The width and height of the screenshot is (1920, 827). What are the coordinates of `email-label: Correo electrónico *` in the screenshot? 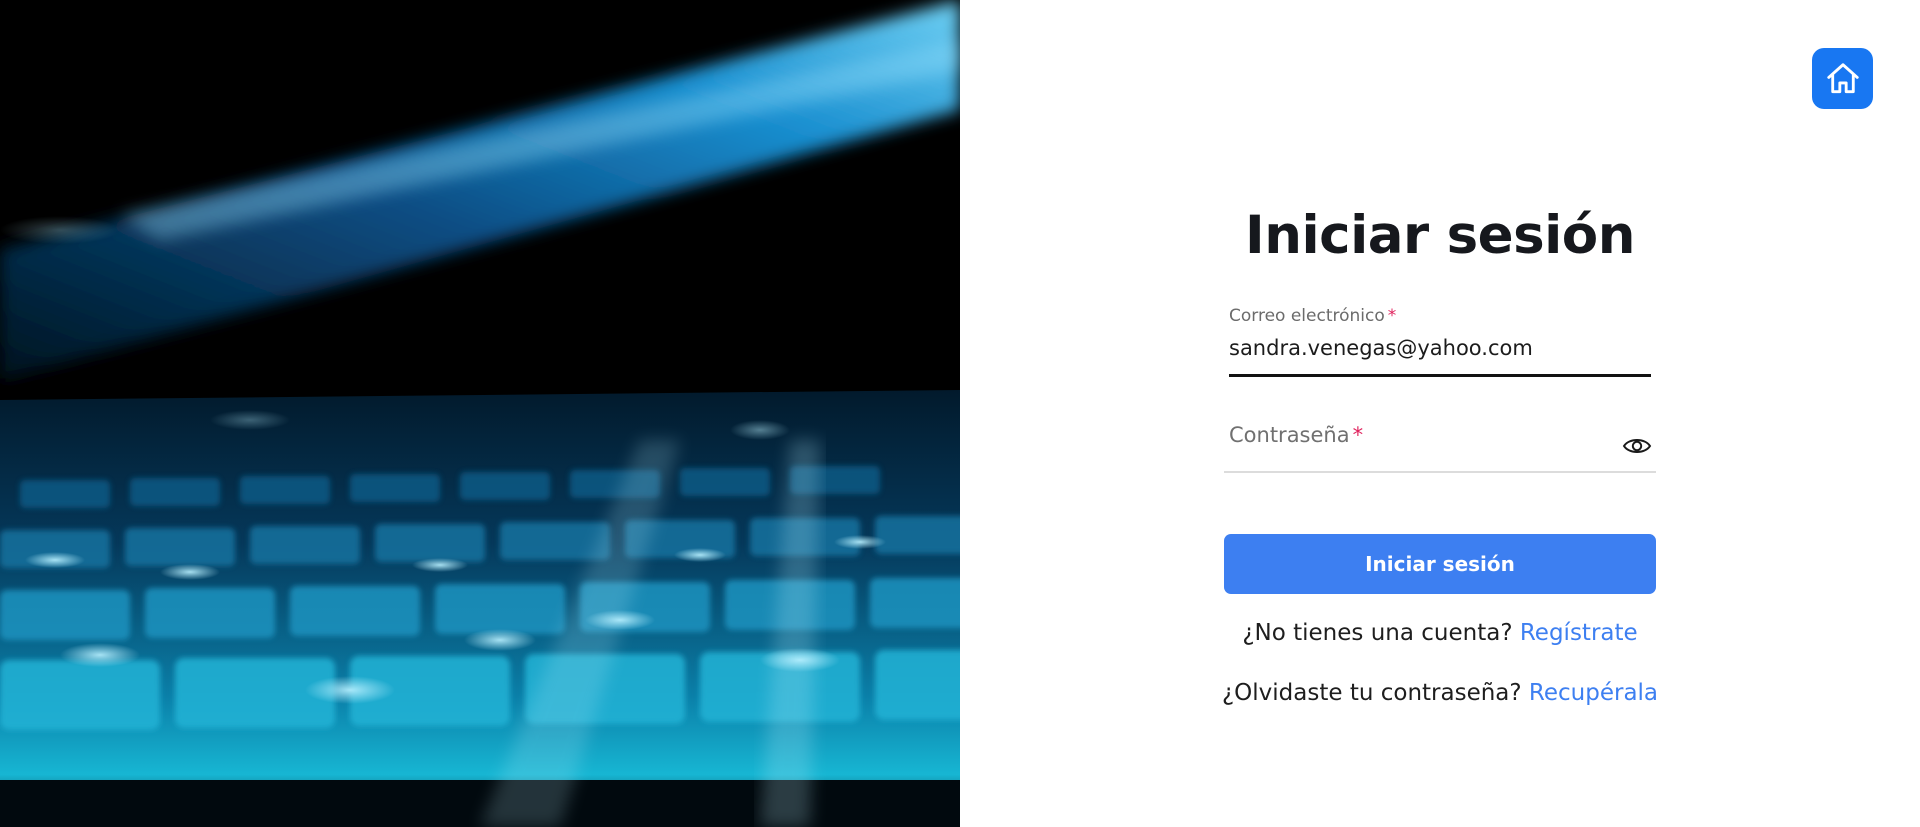 It's located at (1312, 316).